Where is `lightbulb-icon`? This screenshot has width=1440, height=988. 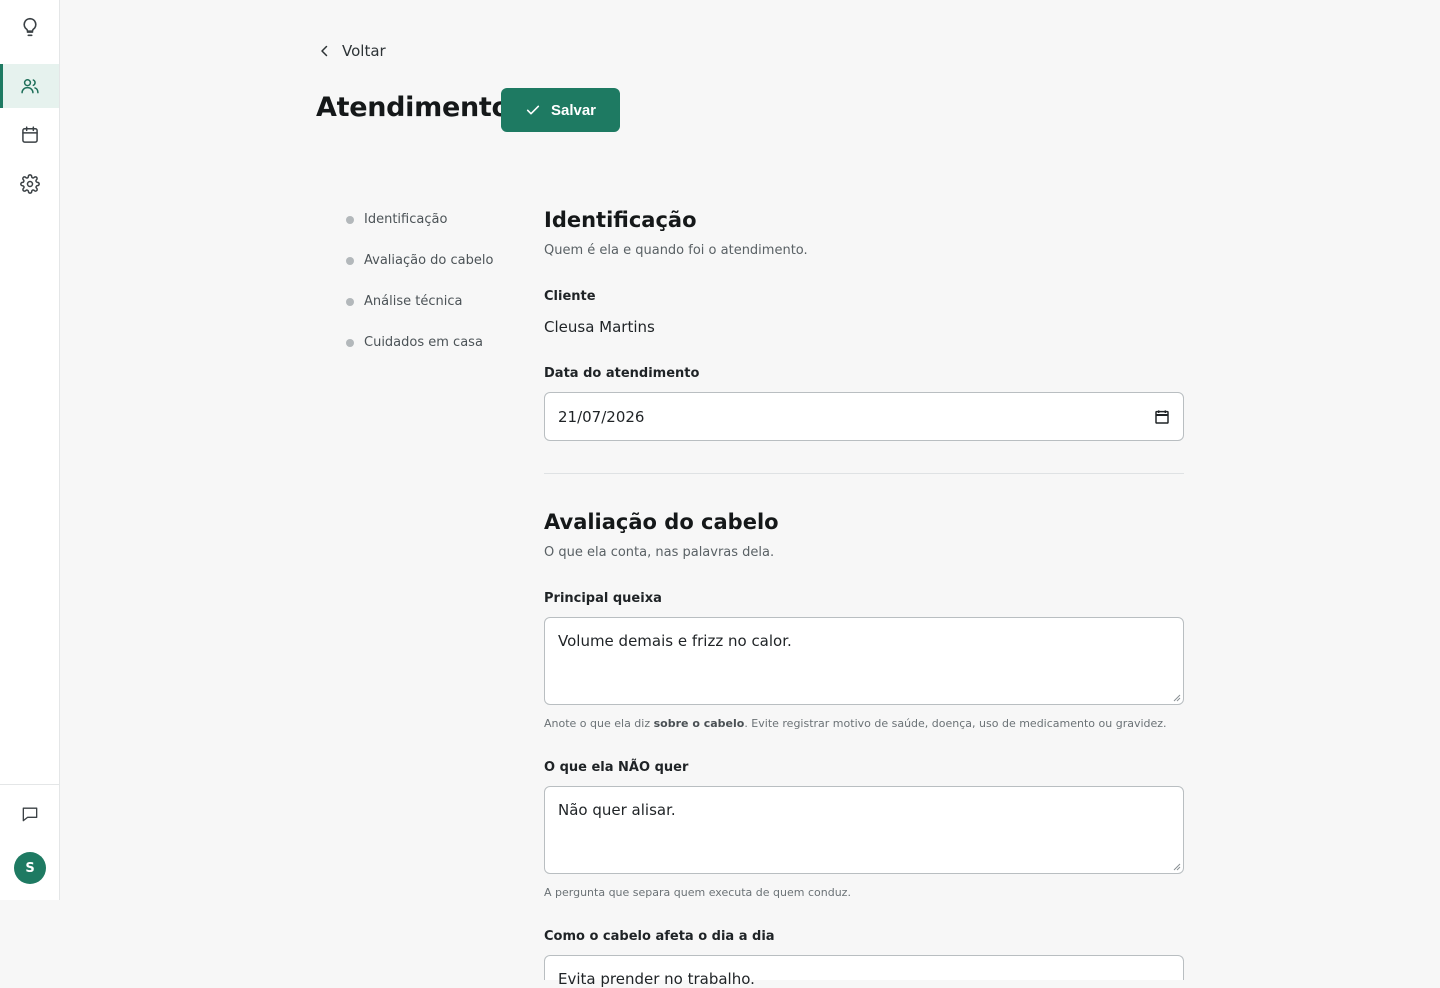
lightbulb-icon is located at coordinates (29, 27).